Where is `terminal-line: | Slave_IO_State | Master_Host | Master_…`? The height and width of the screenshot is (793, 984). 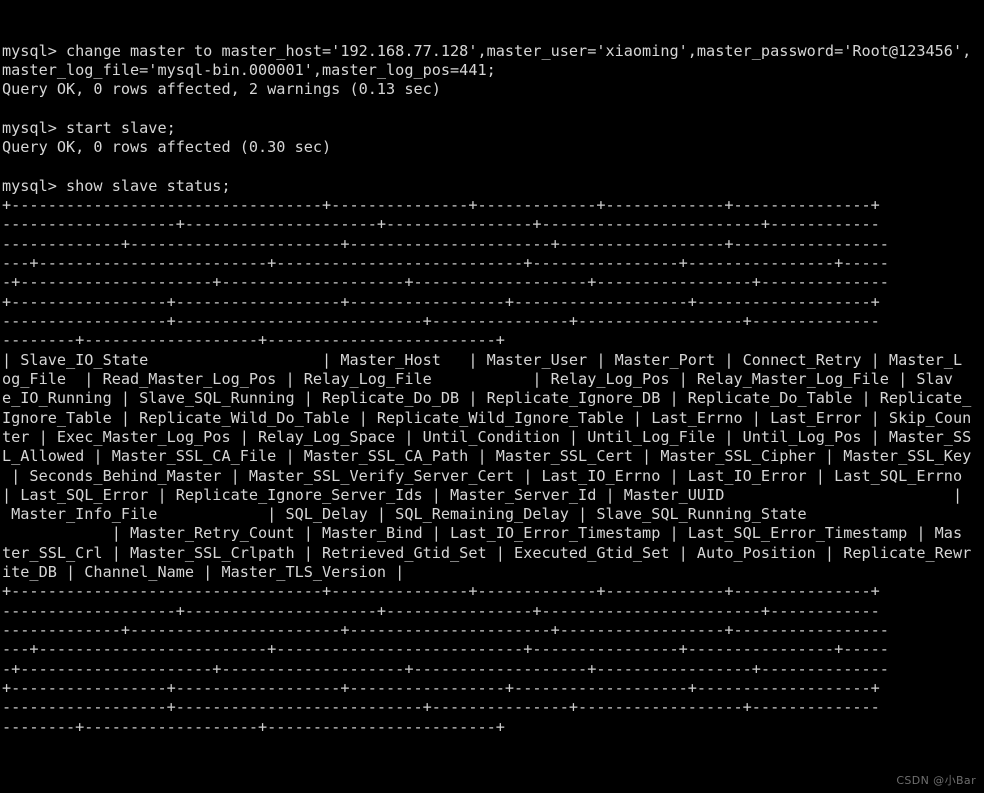 terminal-line: | Slave_IO_State | Master_Host | Master_… is located at coordinates (482, 359).